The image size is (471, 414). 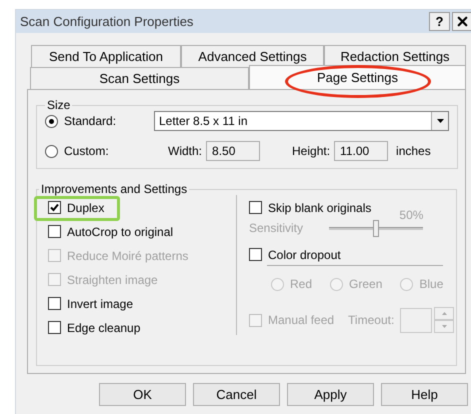 What do you see at coordinates (100, 304) in the screenshot?
I see `option-label: Invert image` at bounding box center [100, 304].